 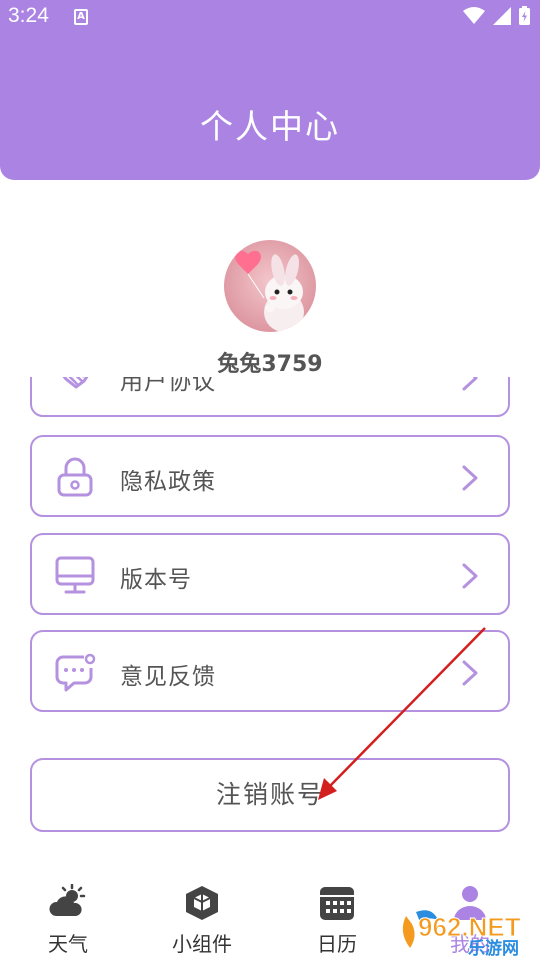 I want to click on avatar, so click(x=270, y=286).